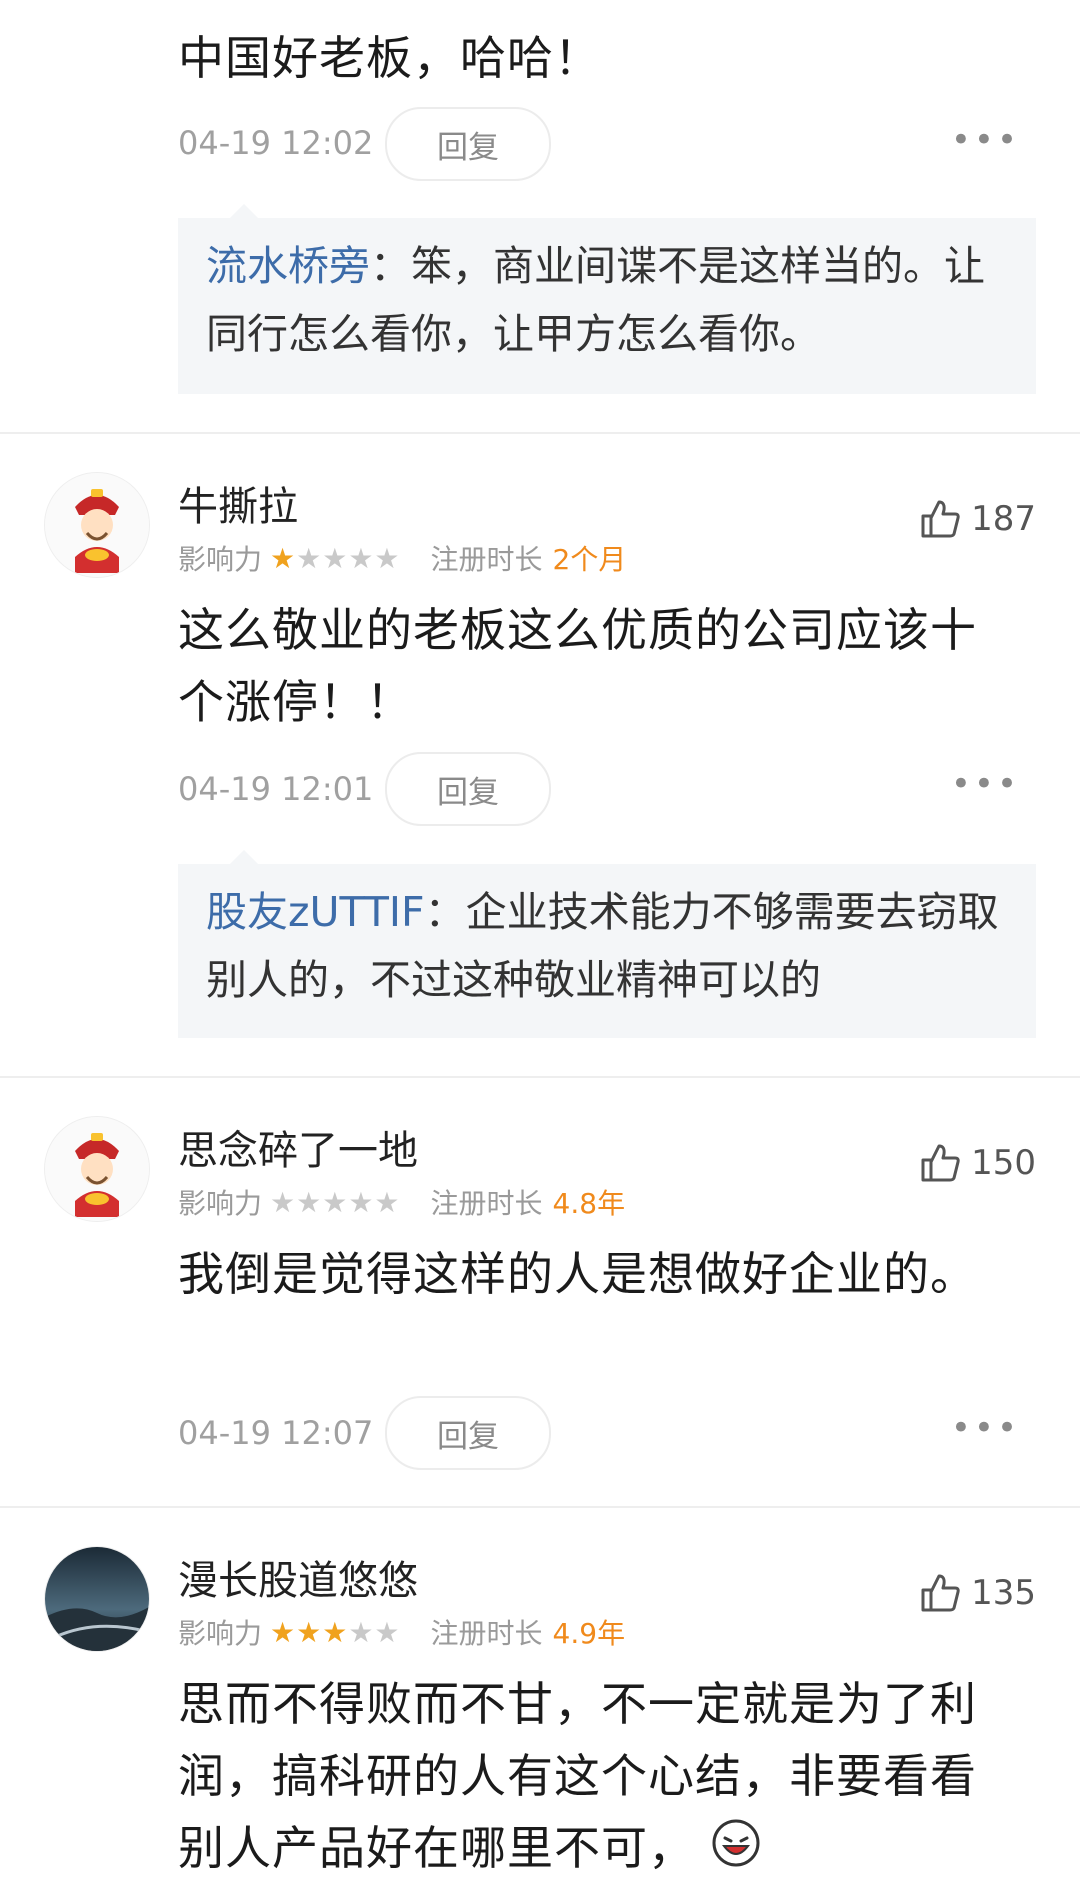 The height and width of the screenshot is (1888, 1080). Describe the element at coordinates (288, 266) in the screenshot. I see `reply-username: 流水桥旁` at that location.